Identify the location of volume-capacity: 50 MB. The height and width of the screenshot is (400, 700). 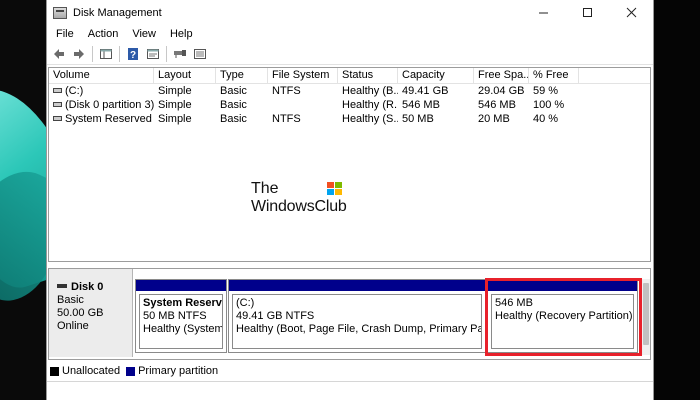
(418, 119).